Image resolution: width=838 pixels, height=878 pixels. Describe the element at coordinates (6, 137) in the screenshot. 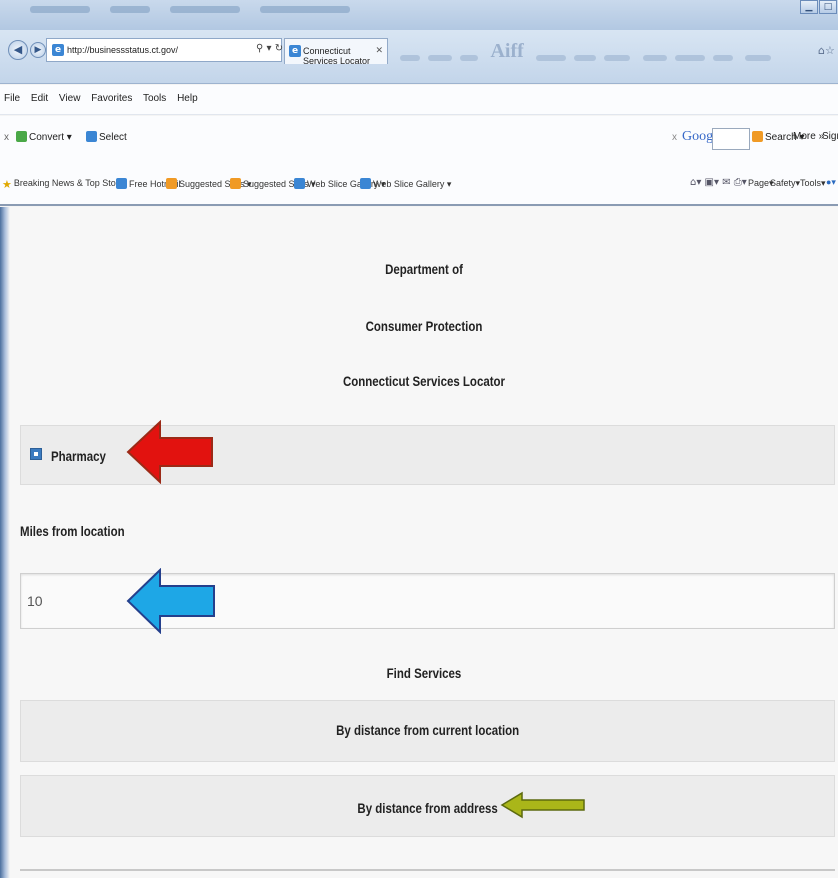

I see `close-toolbar-icon: x` at that location.